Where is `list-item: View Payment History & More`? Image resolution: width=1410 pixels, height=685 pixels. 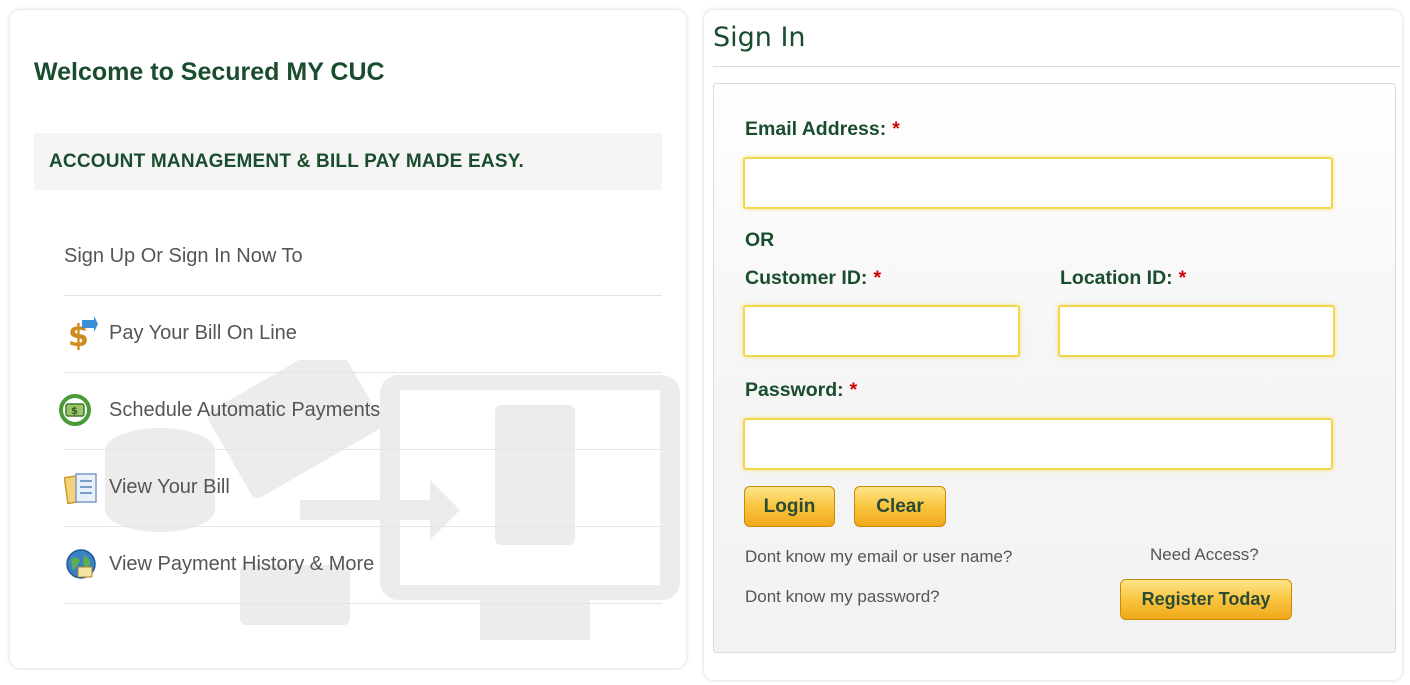
list-item: View Payment History & More is located at coordinates (363, 565).